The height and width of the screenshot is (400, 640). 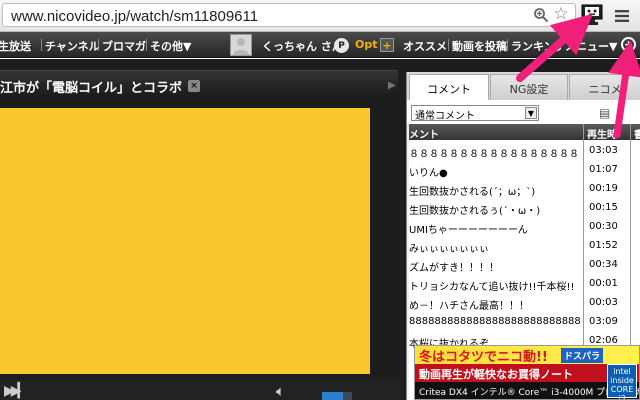 I want to click on comment-text: いりん●, so click(x=428, y=173).